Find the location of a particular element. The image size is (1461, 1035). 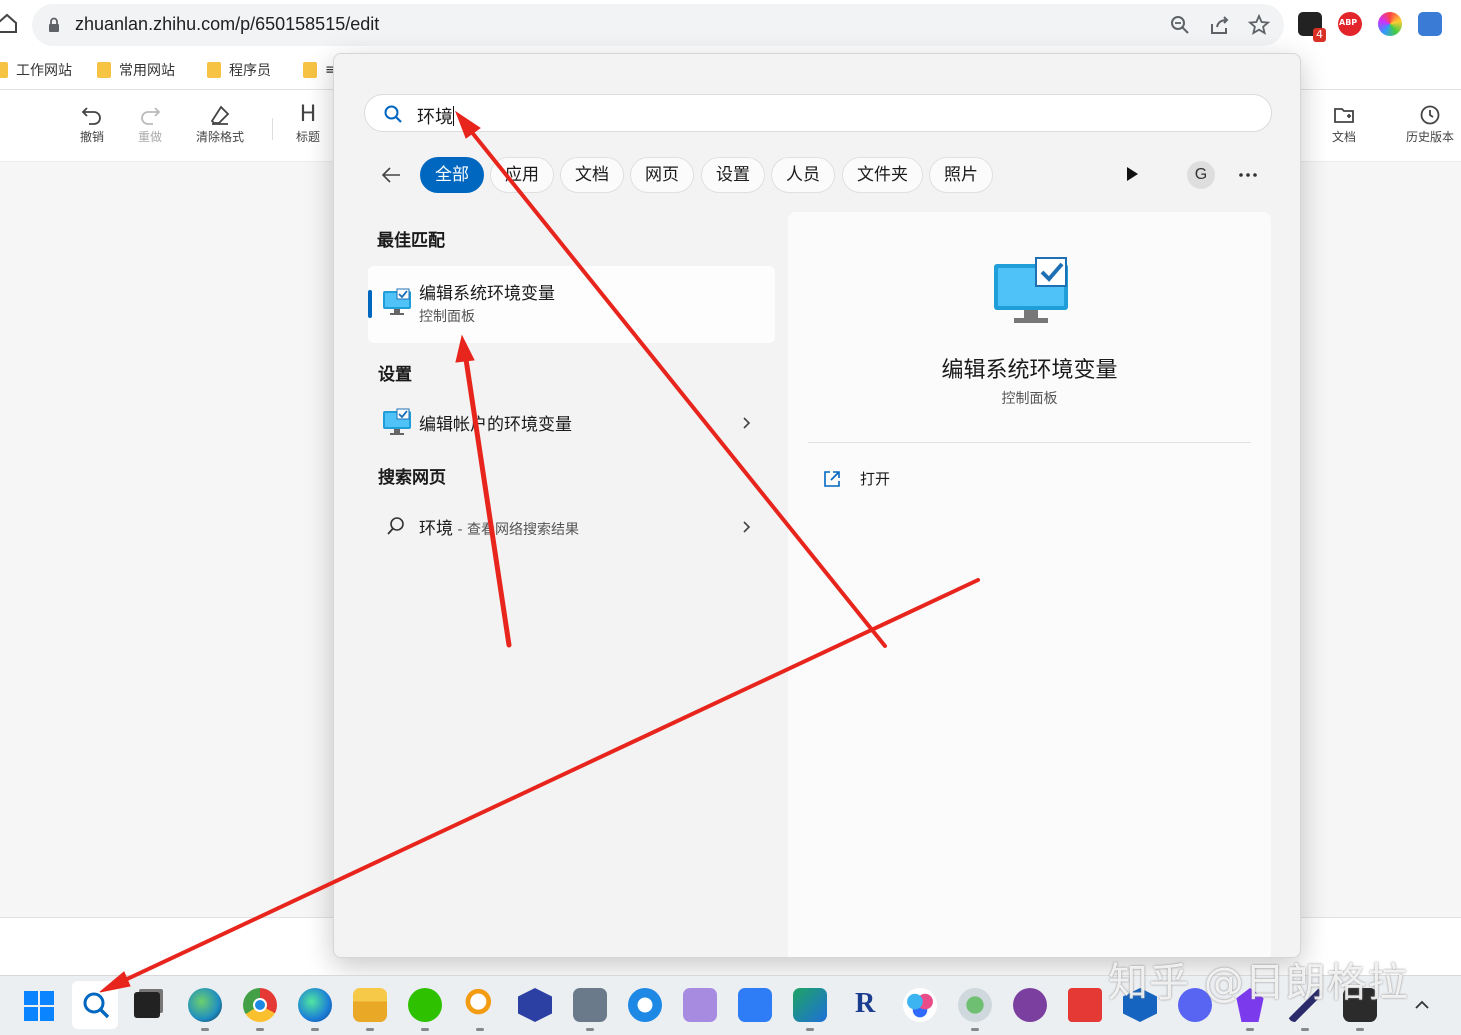

heading-icon: H is located at coordinates (308, 114).